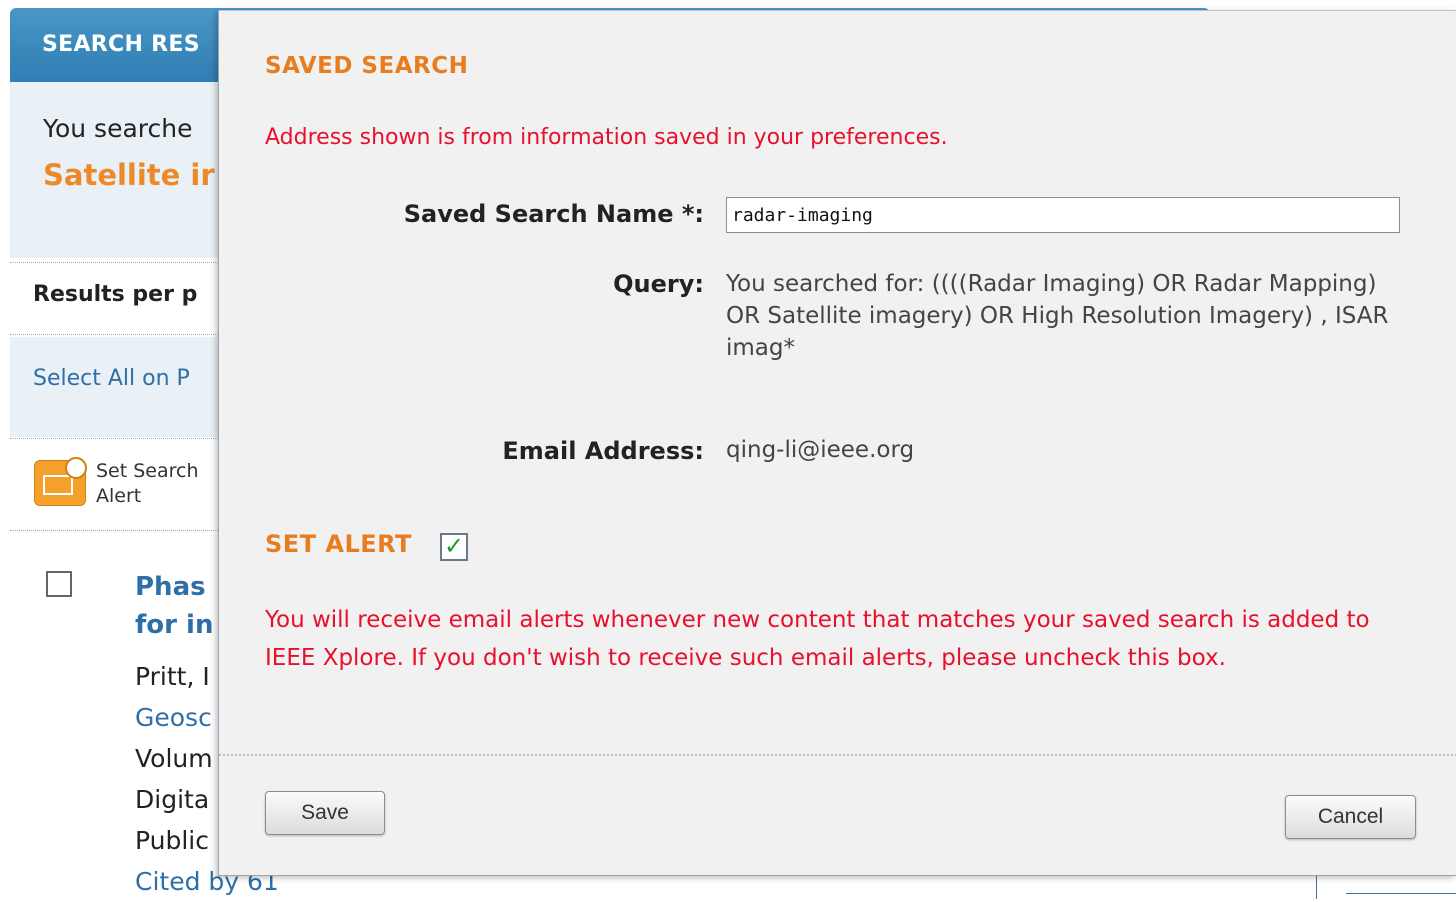 Image resolution: width=1456 pixels, height=902 pixels. I want to click on query-title-link: Satellite ir, so click(129, 175).